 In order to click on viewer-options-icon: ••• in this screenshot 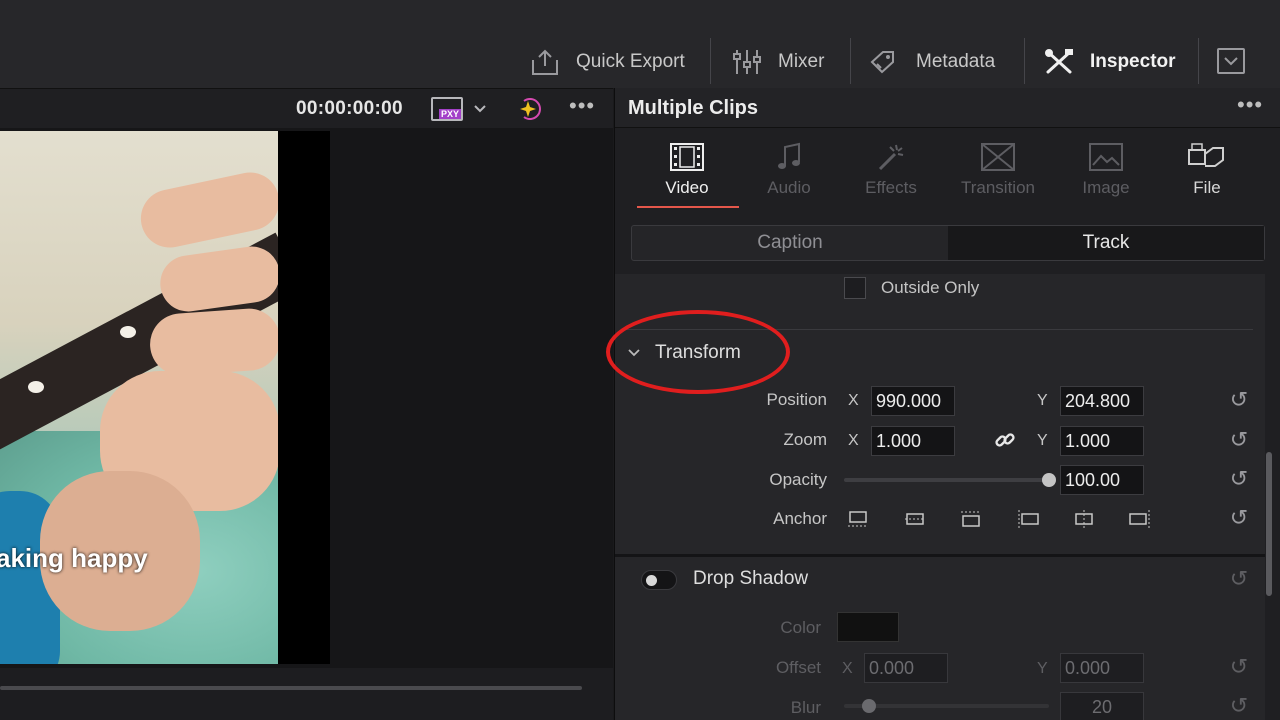, I will do `click(582, 106)`.